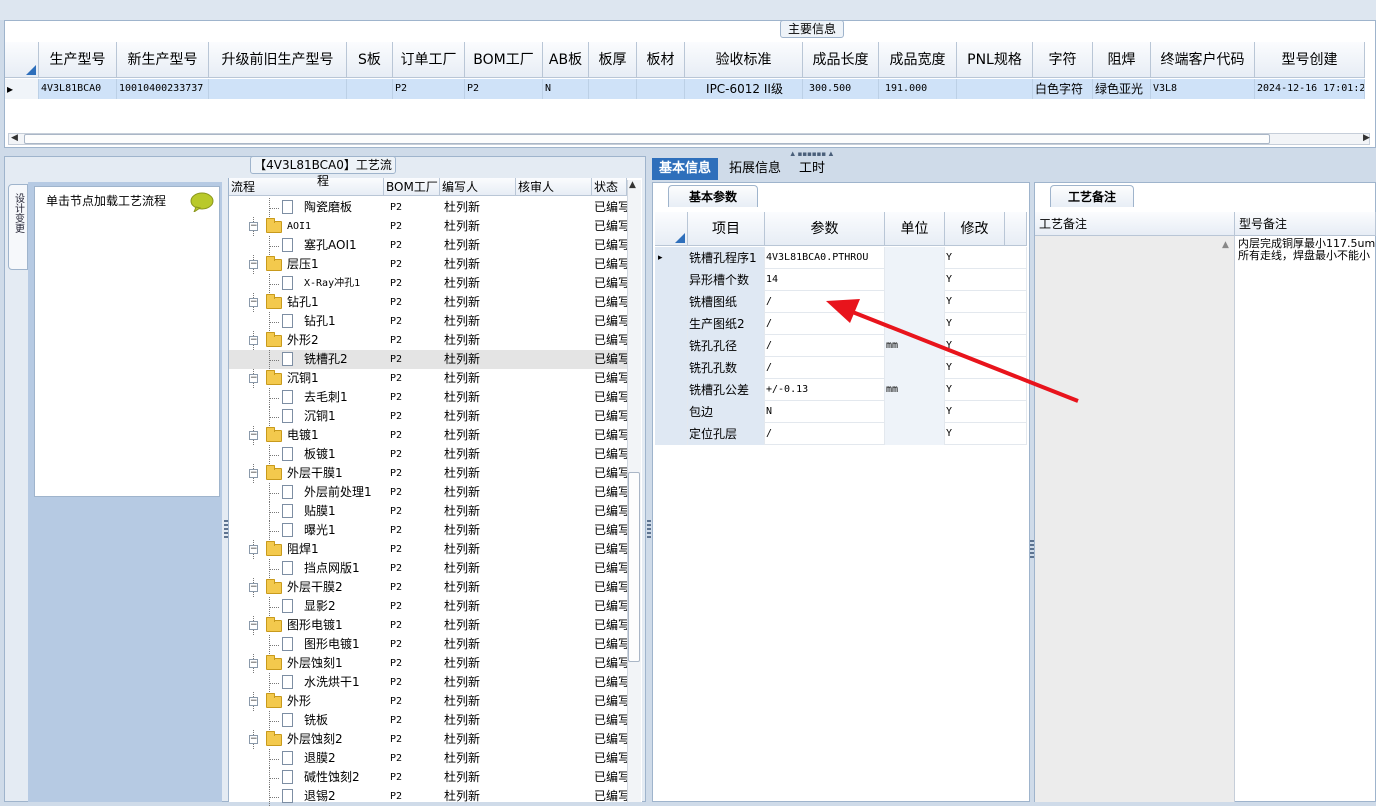 The image size is (1376, 806). Describe the element at coordinates (649, 530) in the screenshot. I see `mid-splitter-grip` at that location.